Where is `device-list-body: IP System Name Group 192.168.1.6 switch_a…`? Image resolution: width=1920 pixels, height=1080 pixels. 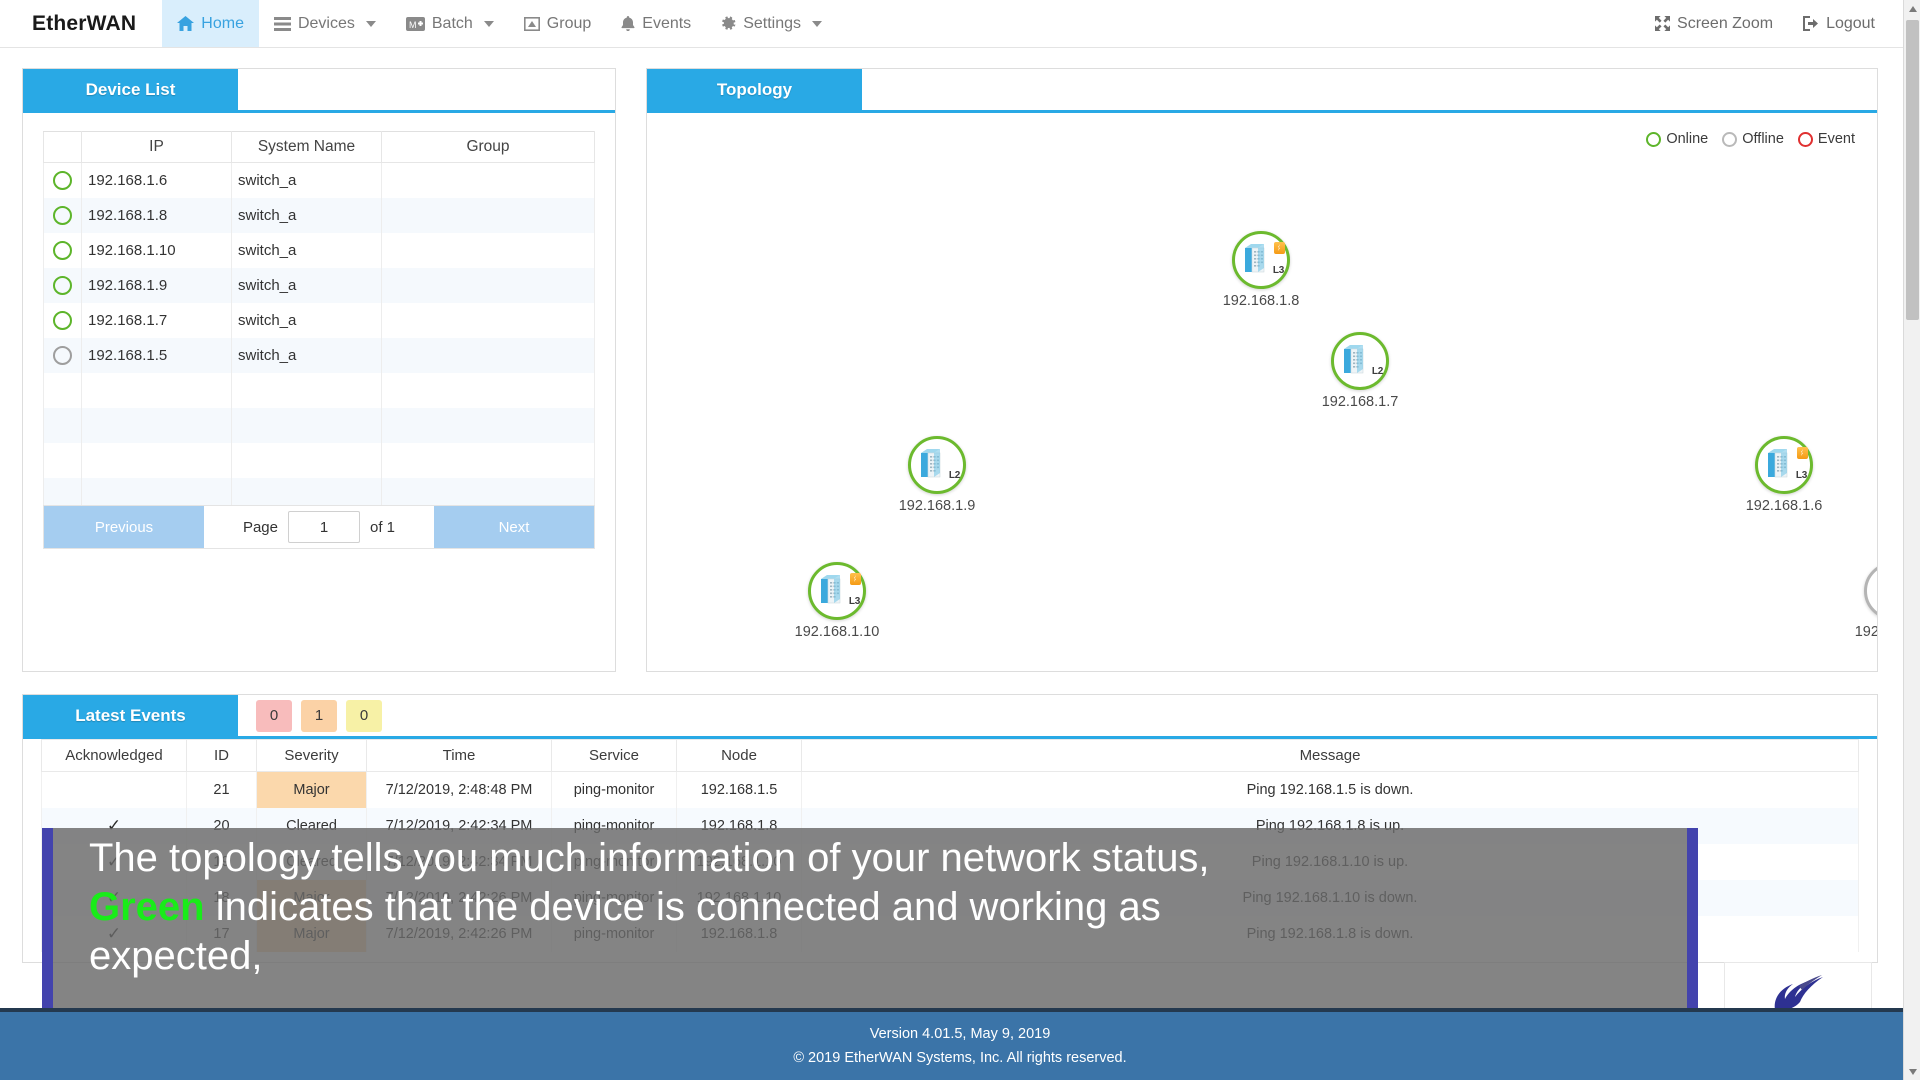 device-list-body: IP System Name Group 192.168.1.6 switch_a… is located at coordinates (319, 330).